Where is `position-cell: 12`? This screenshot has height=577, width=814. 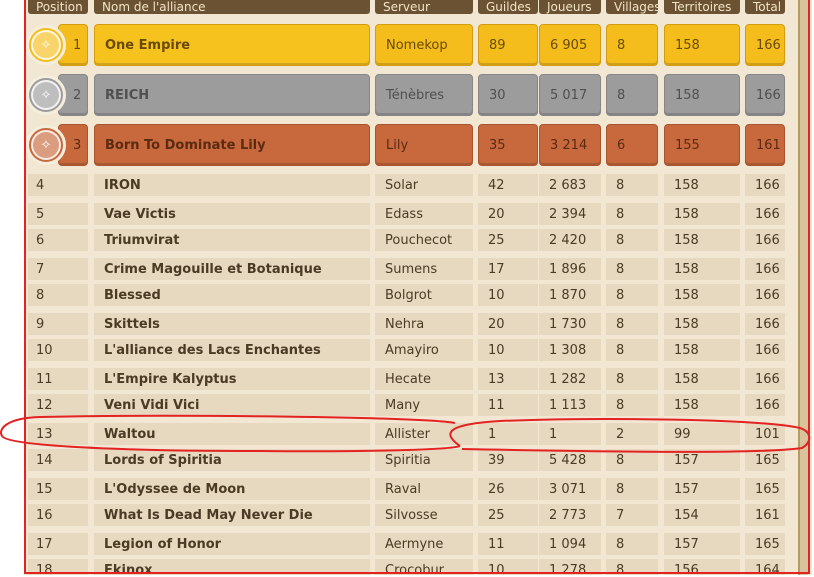
position-cell: 12 is located at coordinates (58, 405).